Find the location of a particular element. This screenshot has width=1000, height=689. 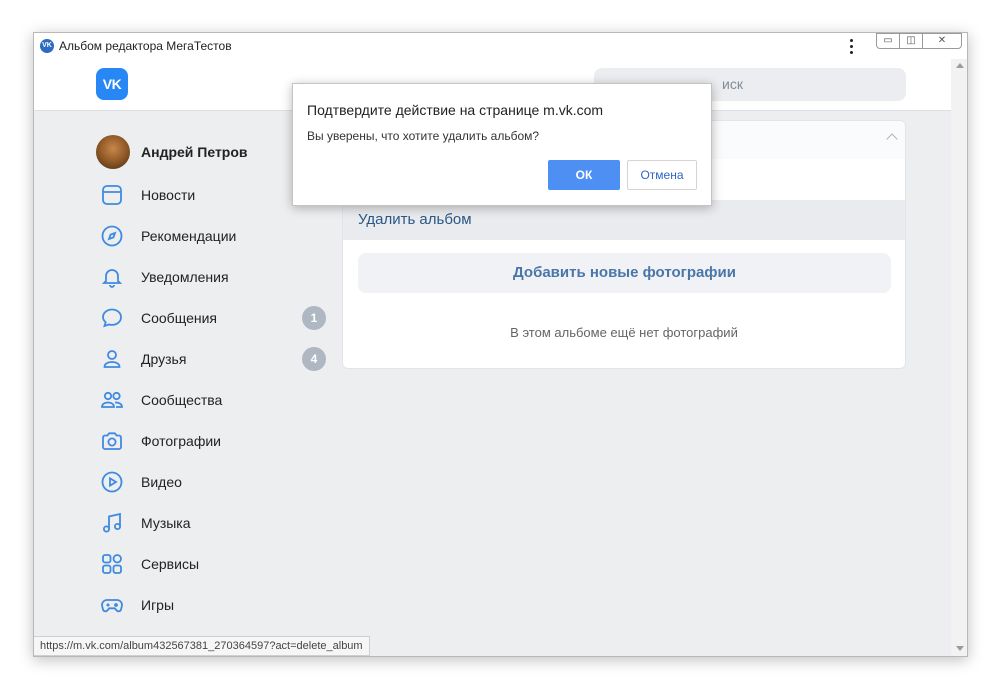

news-icon is located at coordinates (112, 195).